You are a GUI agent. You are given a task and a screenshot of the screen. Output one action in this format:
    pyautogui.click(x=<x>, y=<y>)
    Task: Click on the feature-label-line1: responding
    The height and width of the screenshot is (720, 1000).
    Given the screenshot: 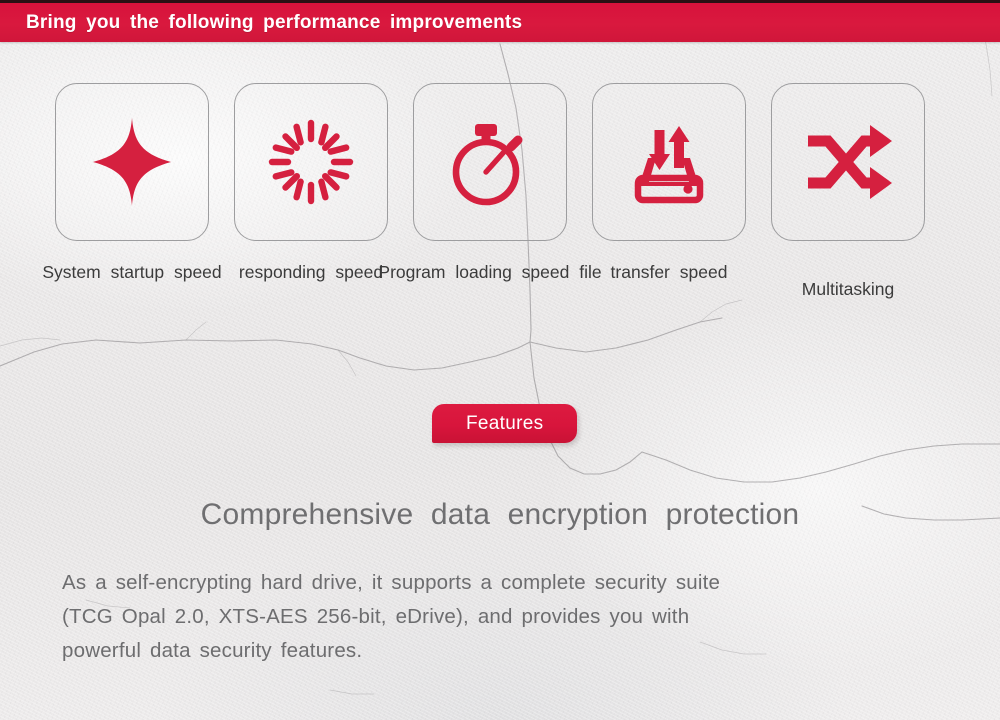 What is the action you would take?
    pyautogui.click(x=282, y=272)
    